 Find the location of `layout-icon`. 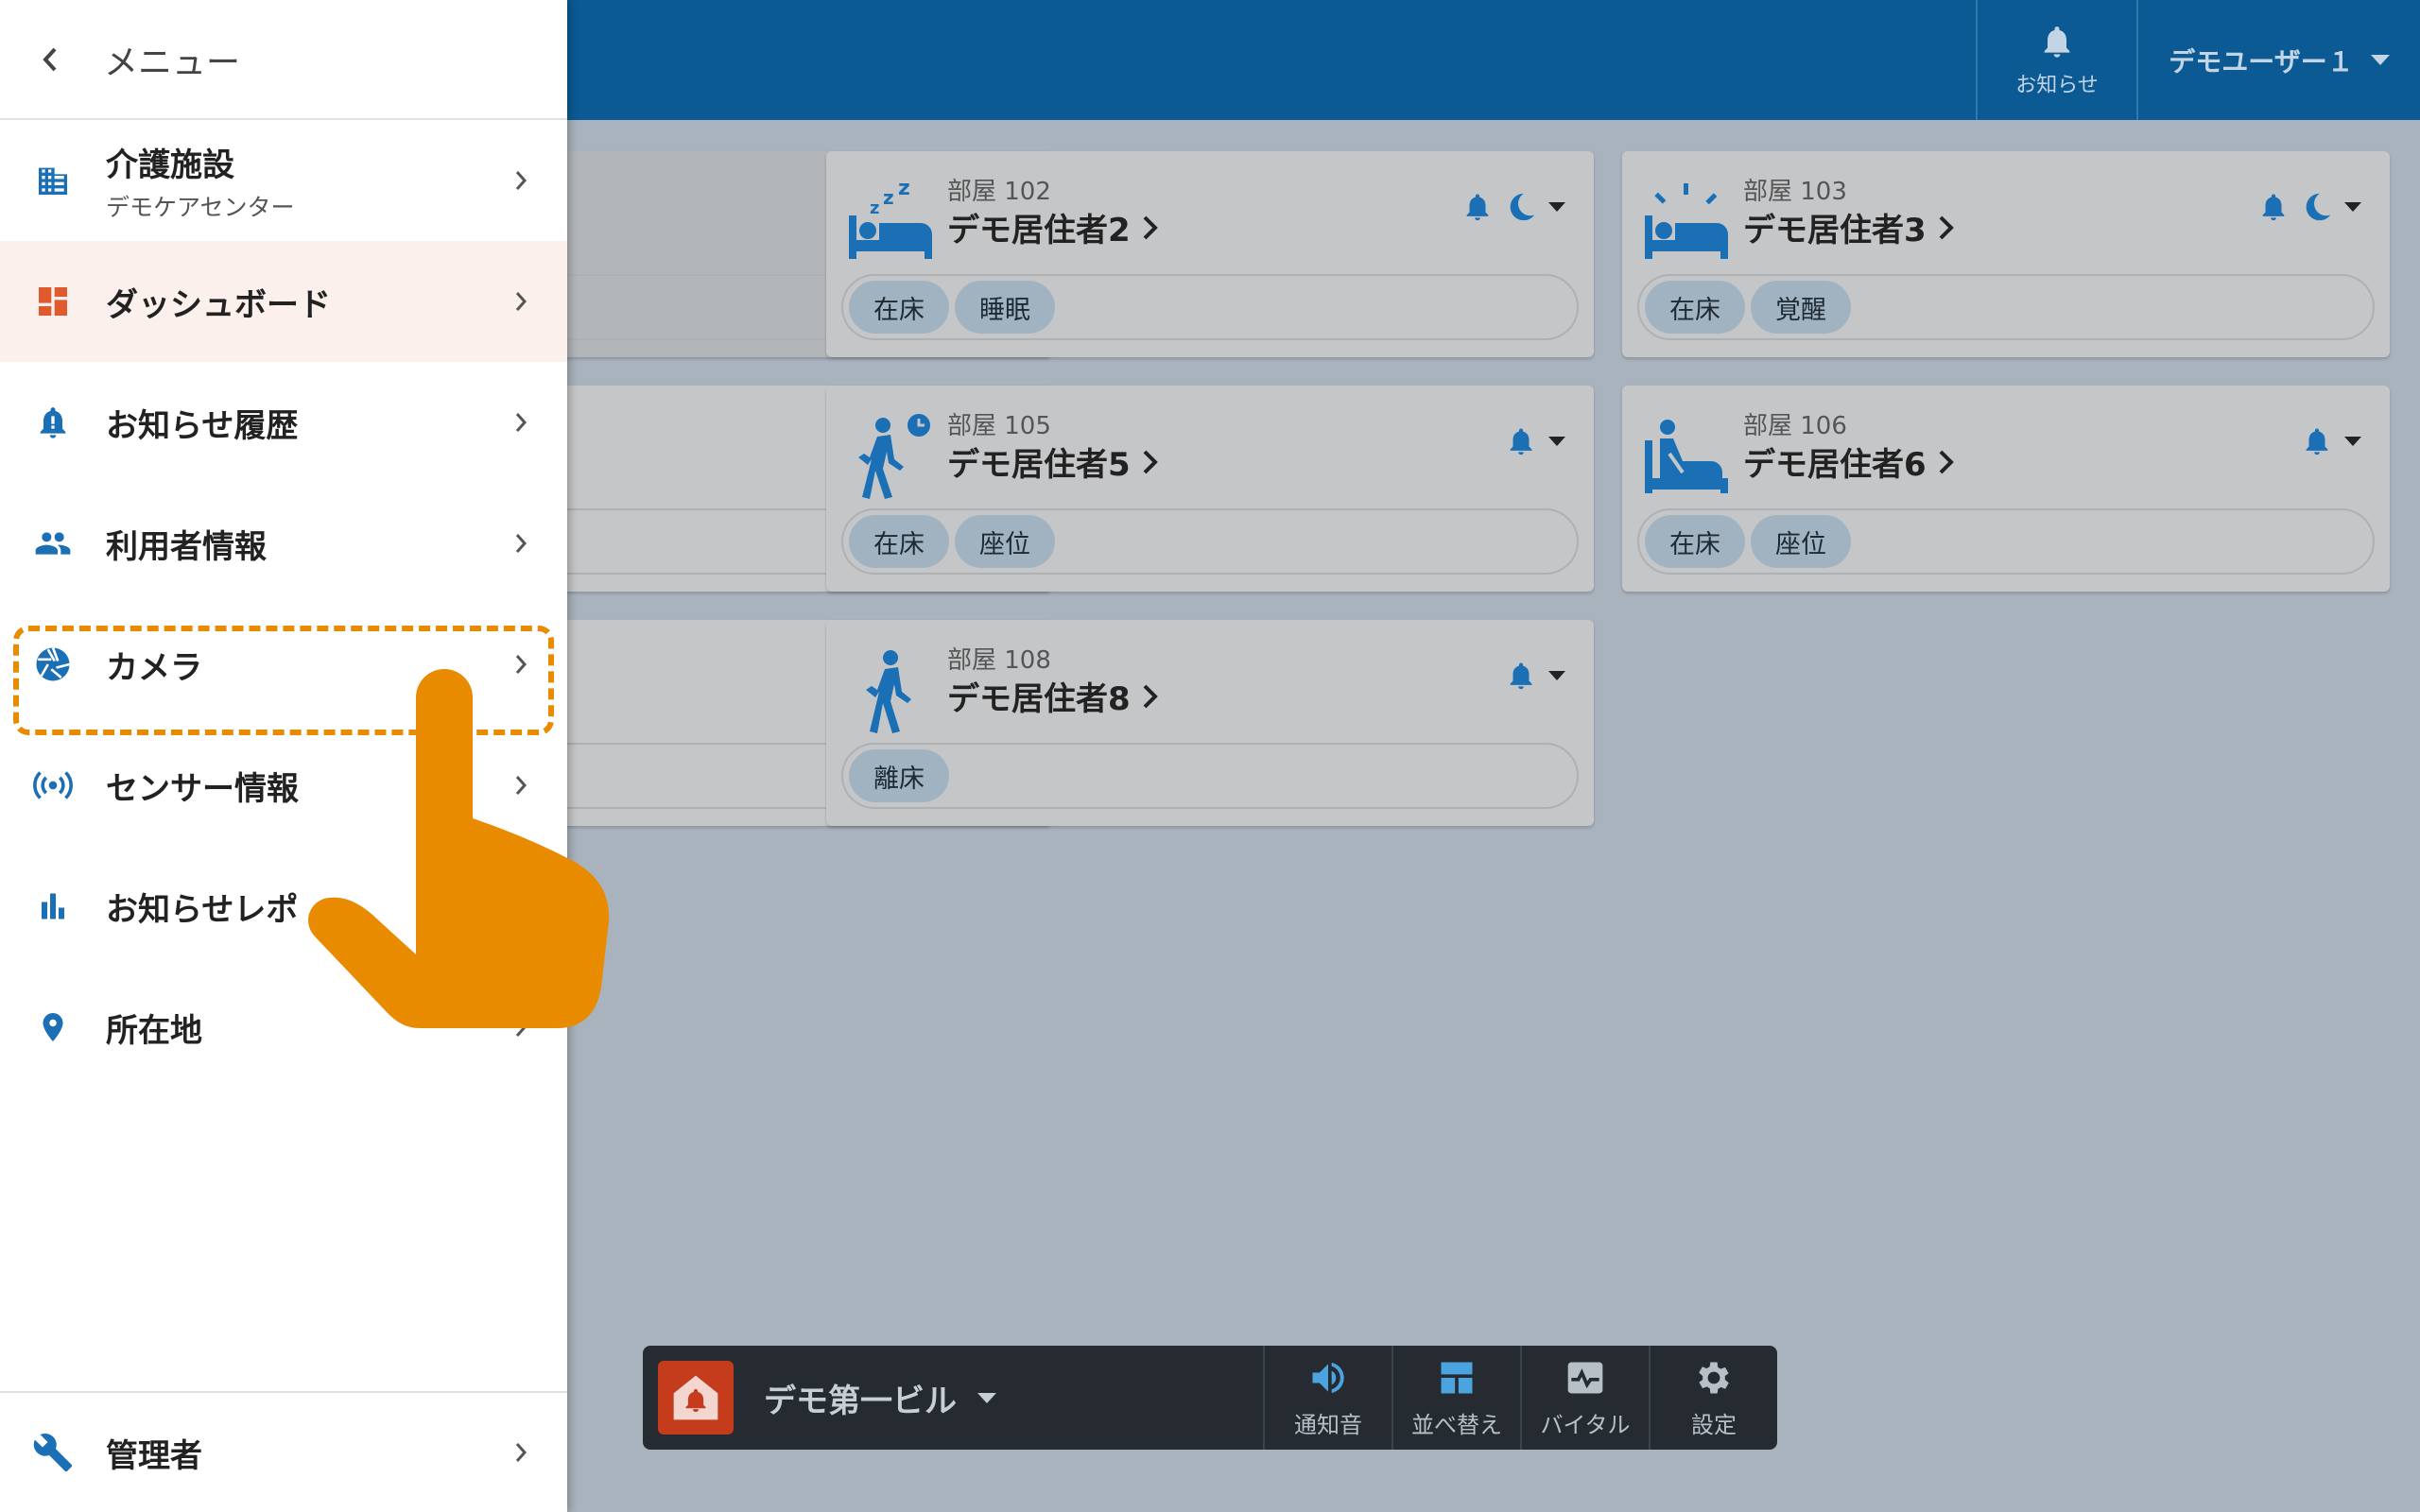

layout-icon is located at coordinates (1457, 1377).